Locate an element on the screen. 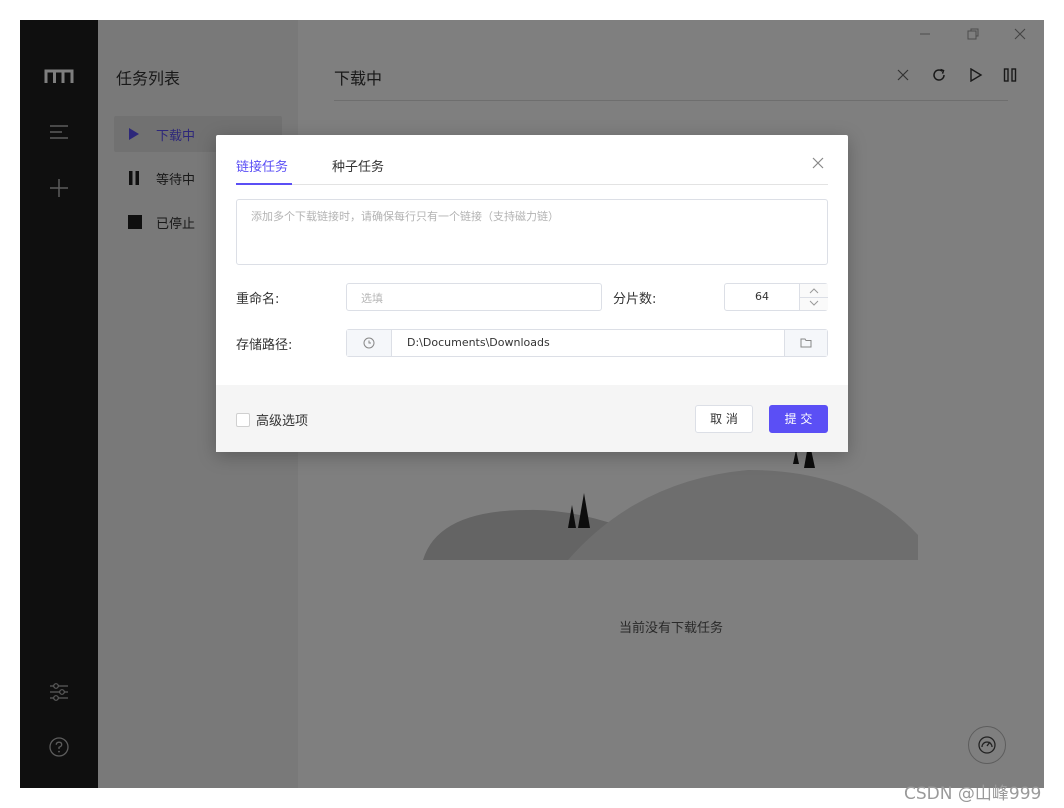 This screenshot has height=808, width=1064. rename-input: 选填 is located at coordinates (474, 297).